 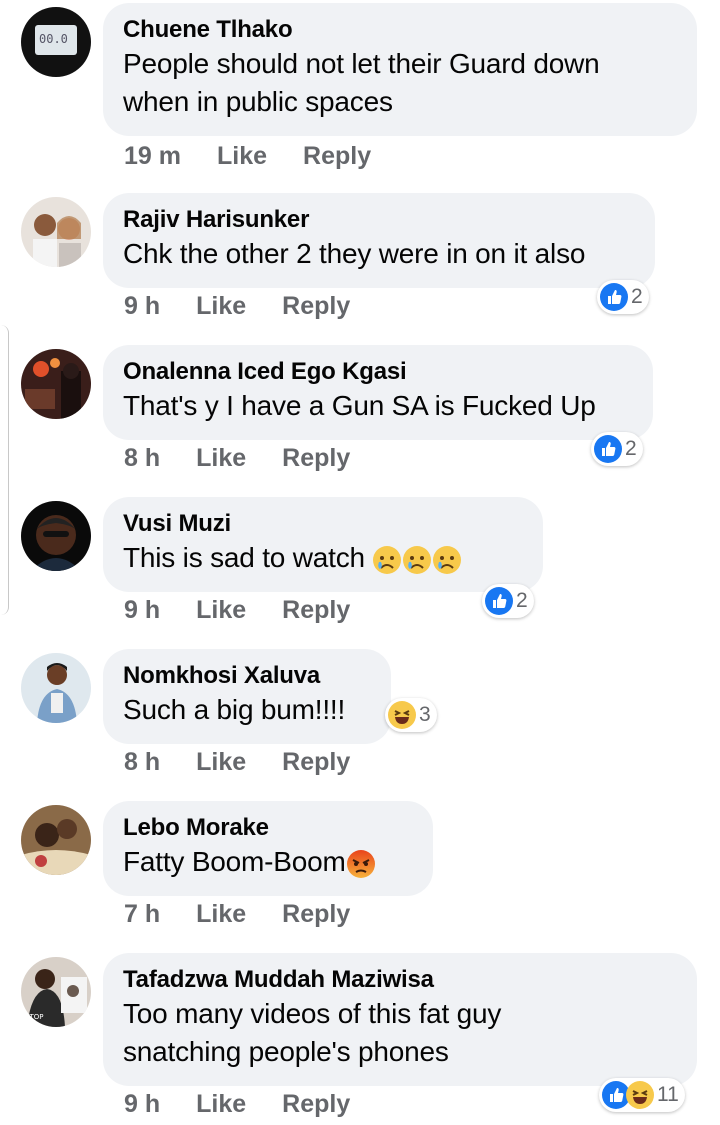 I want to click on comment-bubble: Nomkhosi Xaluva Such a big bum!!!!, so click(x=247, y=696).